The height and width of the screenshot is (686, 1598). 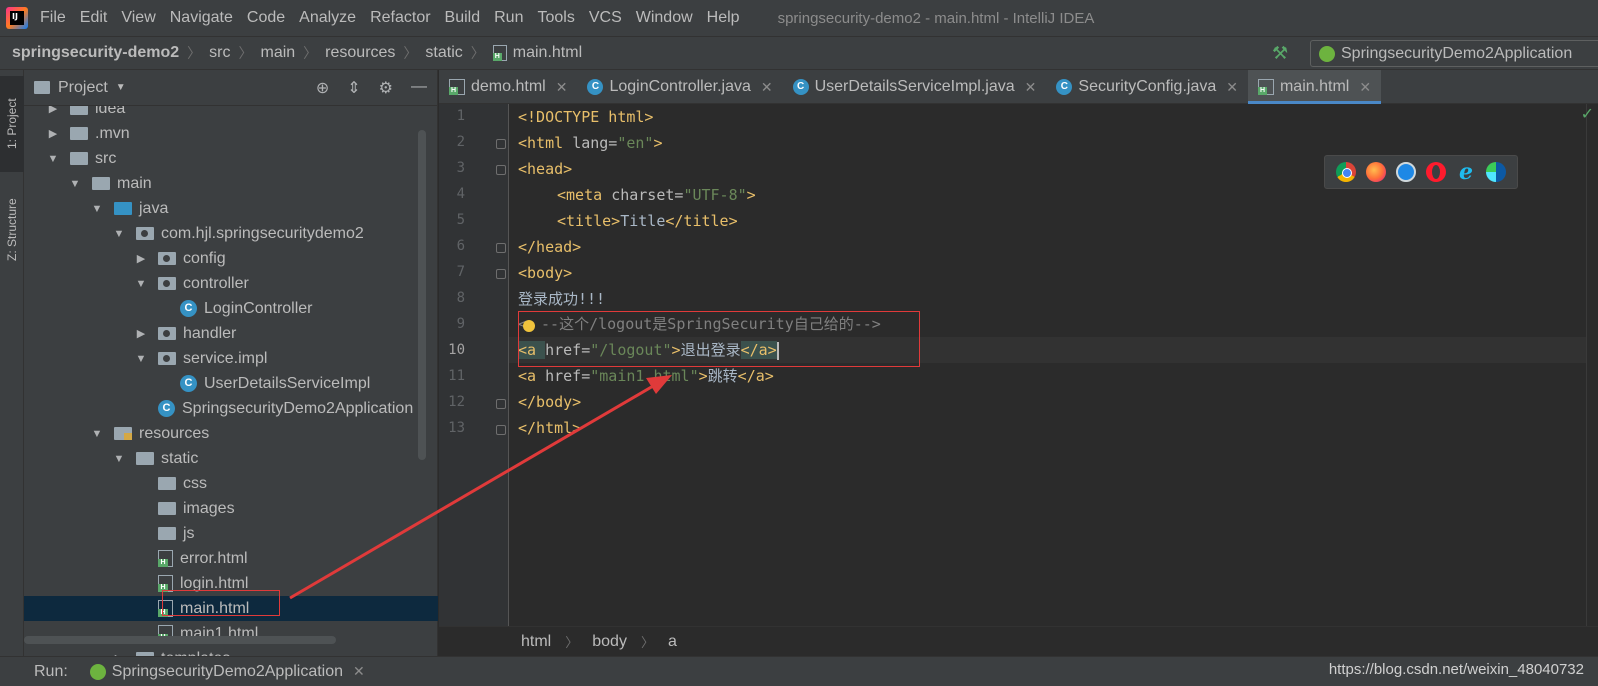 What do you see at coordinates (231, 533) in the screenshot?
I see `tree-item: ▶js` at bounding box center [231, 533].